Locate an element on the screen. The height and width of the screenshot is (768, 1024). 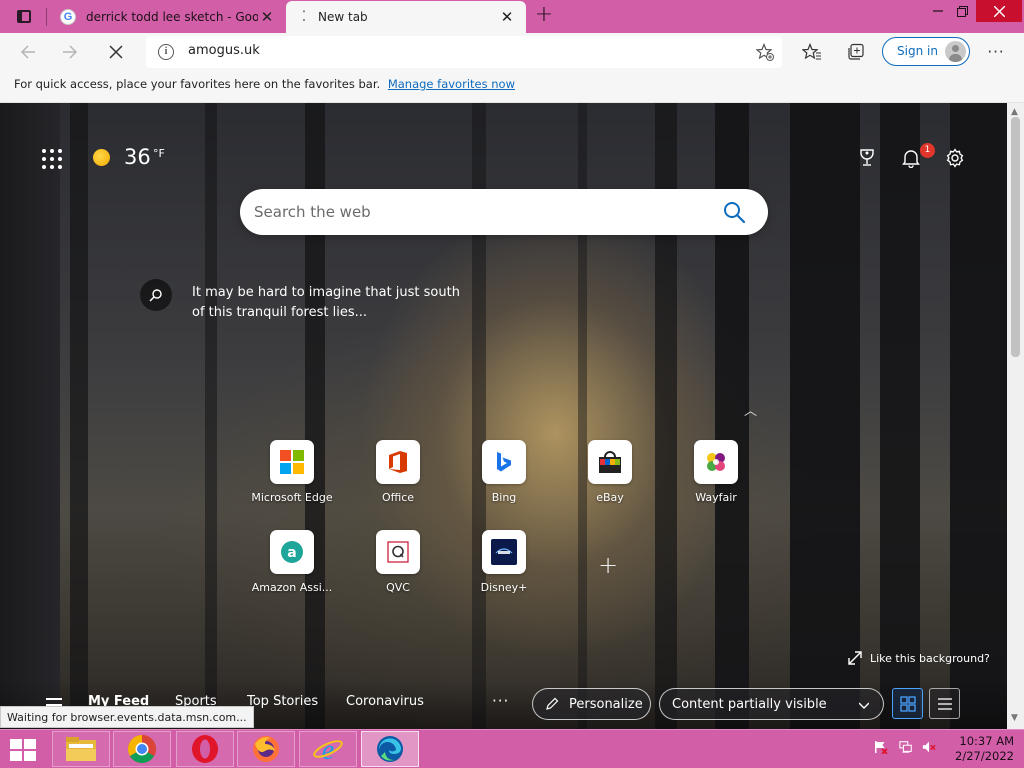
image-search-icon is located at coordinates (156, 295).